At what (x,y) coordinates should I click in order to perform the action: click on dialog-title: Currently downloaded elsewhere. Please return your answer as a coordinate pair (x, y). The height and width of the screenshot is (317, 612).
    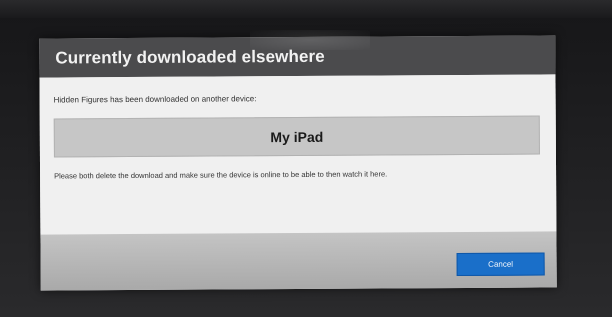
    Looking at the image, I should click on (190, 56).